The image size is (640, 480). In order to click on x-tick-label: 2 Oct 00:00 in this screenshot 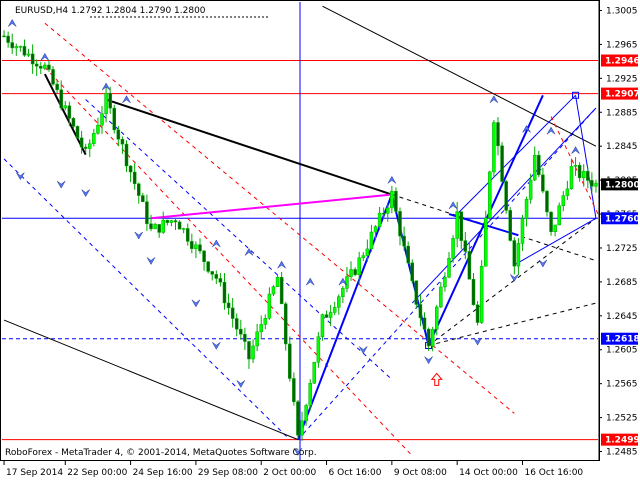, I will do `click(289, 473)`.